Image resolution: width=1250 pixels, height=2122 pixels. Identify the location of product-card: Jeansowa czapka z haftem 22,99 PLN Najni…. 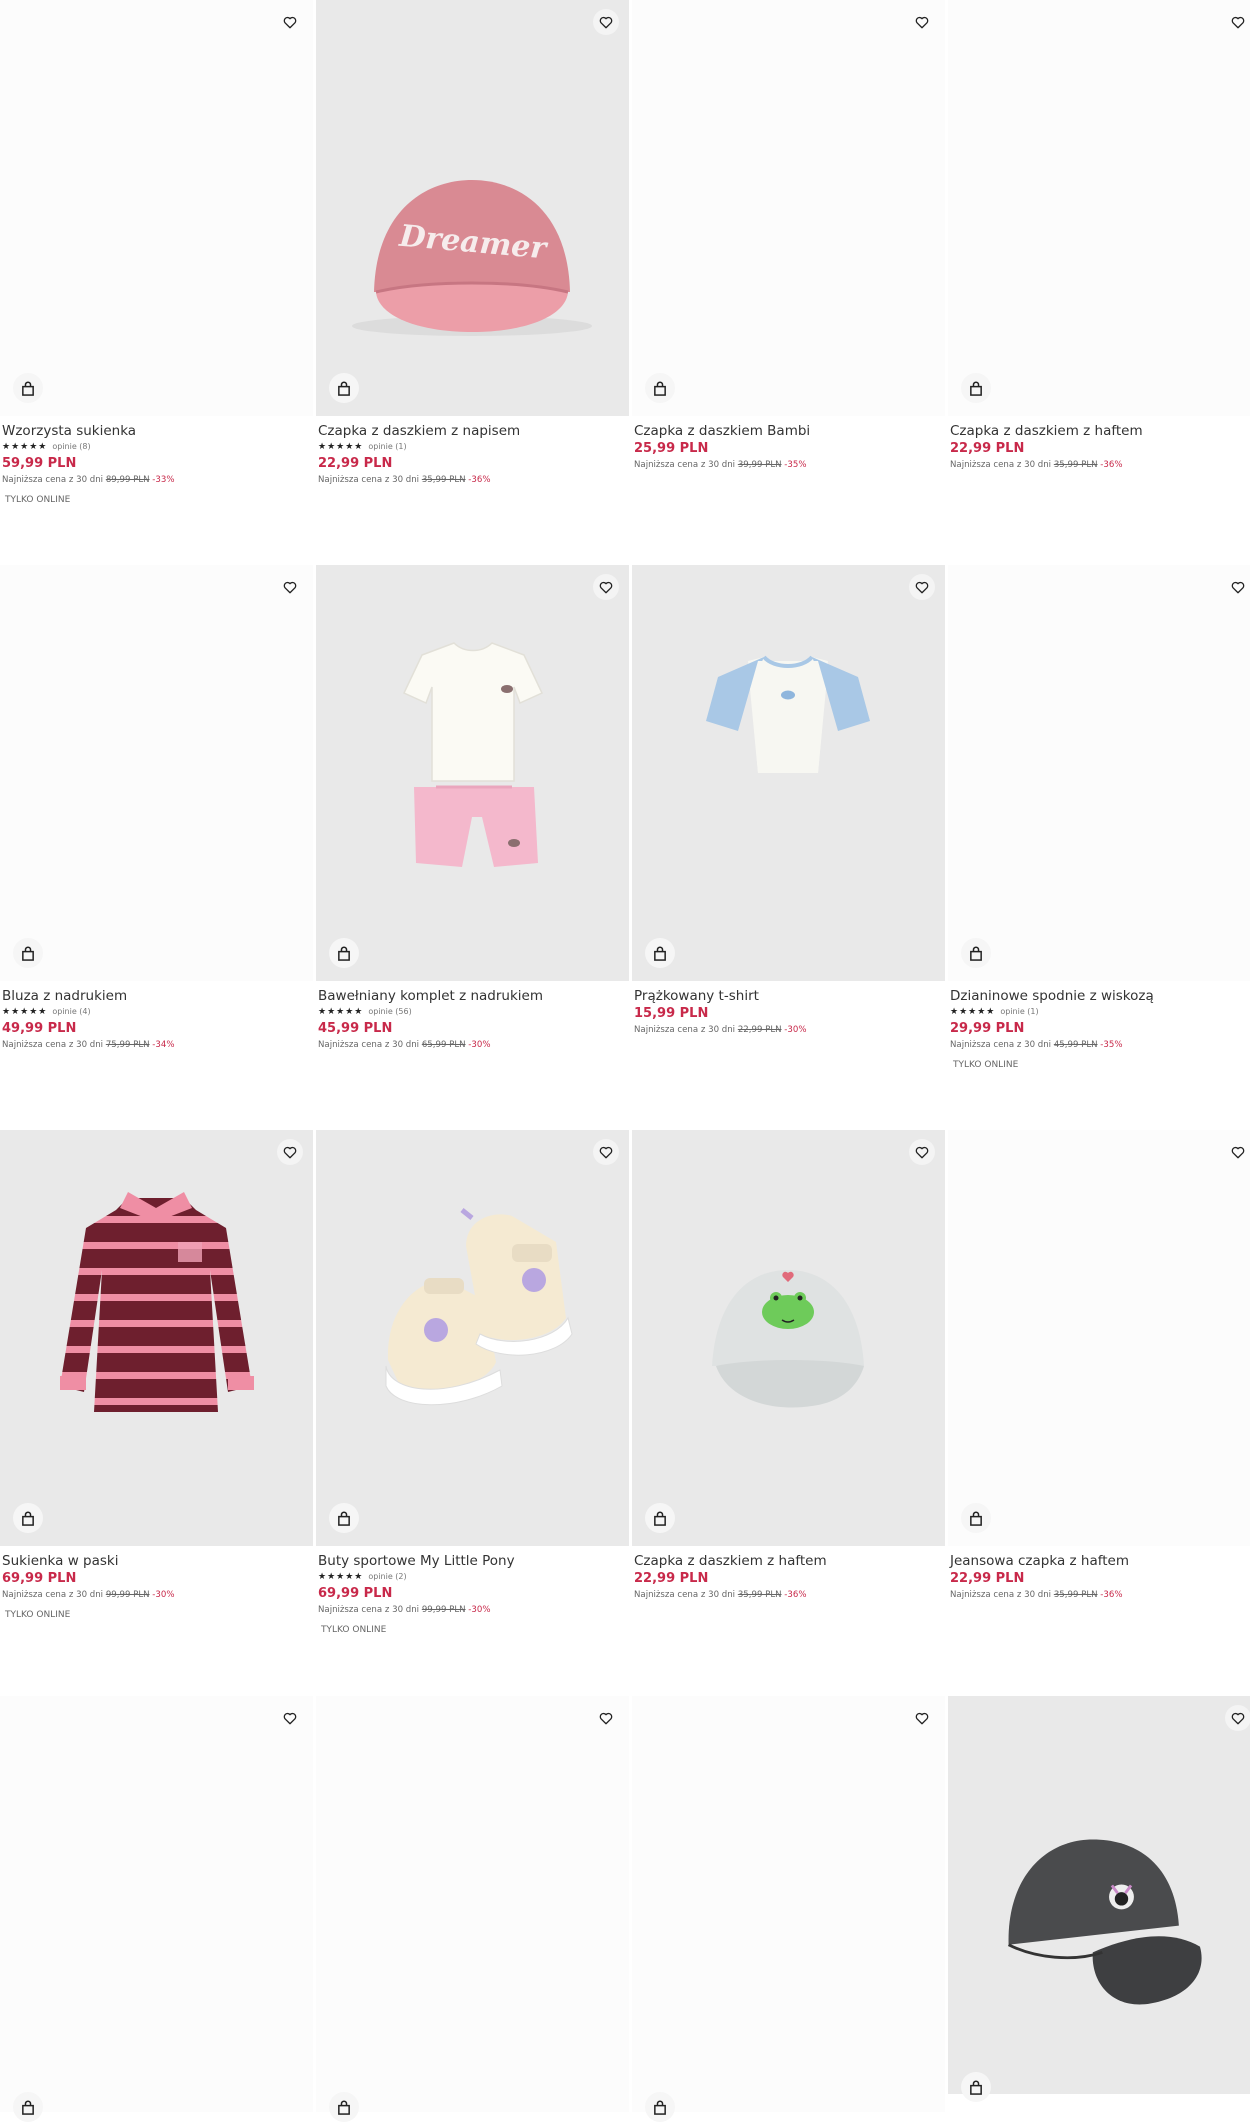
(1099, 1366).